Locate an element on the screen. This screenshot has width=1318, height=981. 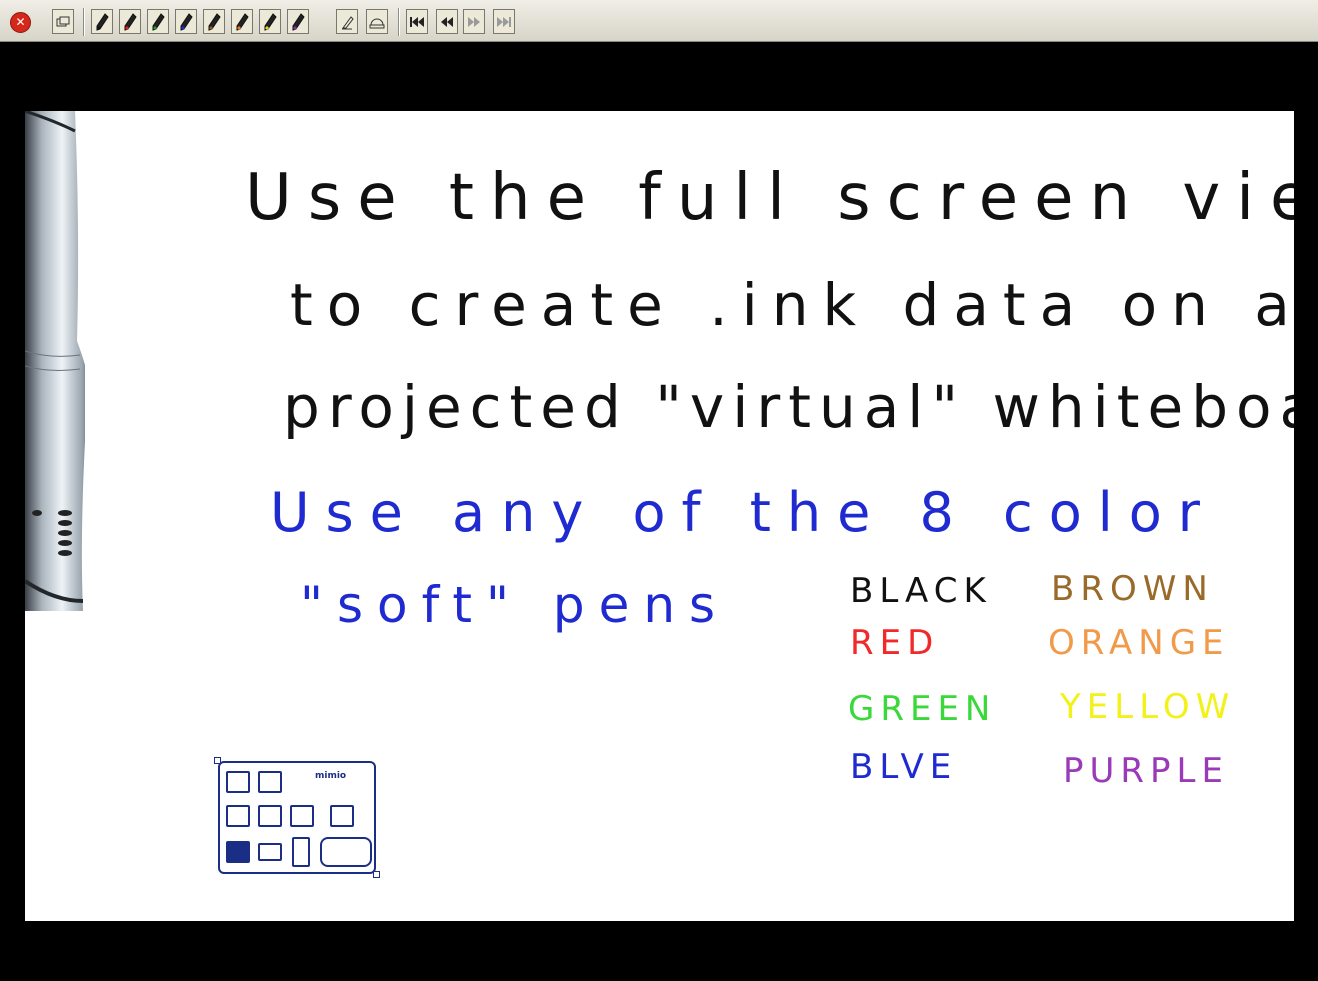
last-page-icon is located at coordinates (504, 21).